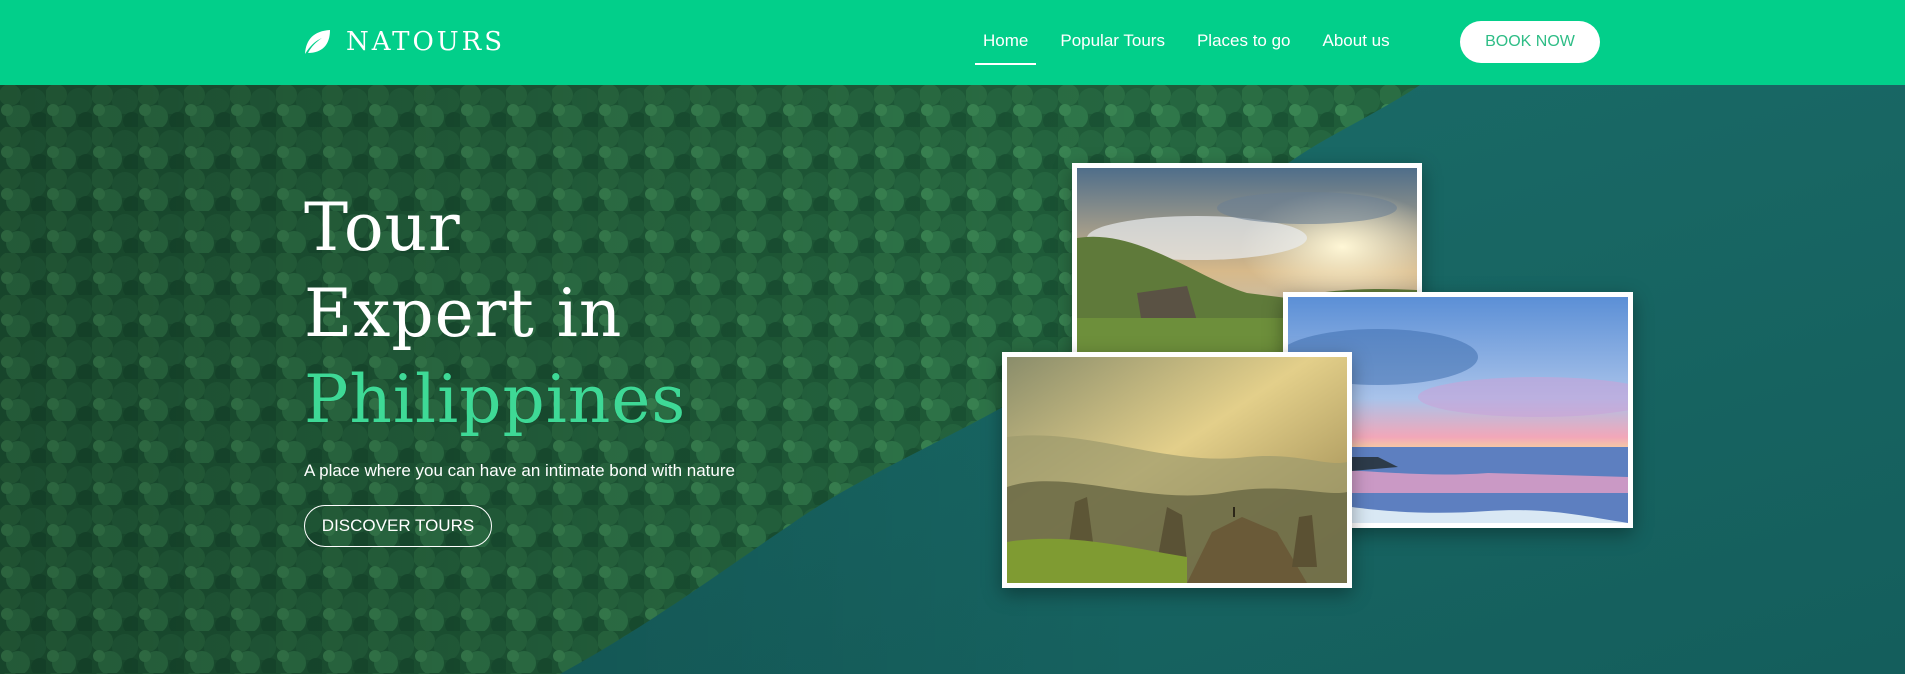  What do you see at coordinates (1244, 42) in the screenshot?
I see `nav-item-places-to-go: Places to go` at bounding box center [1244, 42].